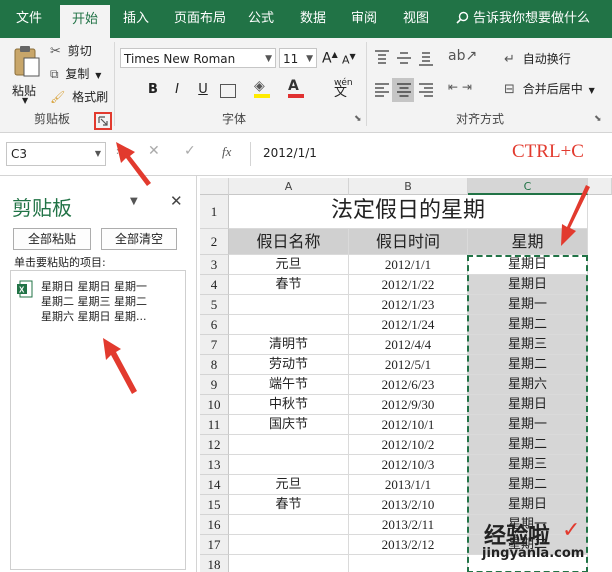 The width and height of the screenshot is (612, 572). What do you see at coordinates (29, 19) in the screenshot?
I see `tab-file: 文件` at bounding box center [29, 19].